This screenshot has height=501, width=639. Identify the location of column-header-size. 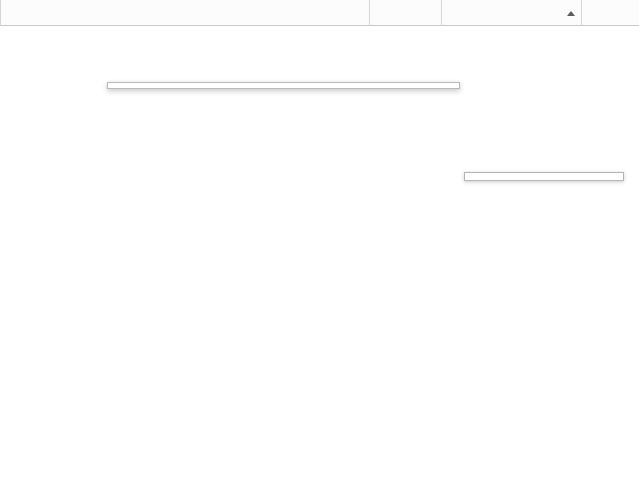
(406, 13).